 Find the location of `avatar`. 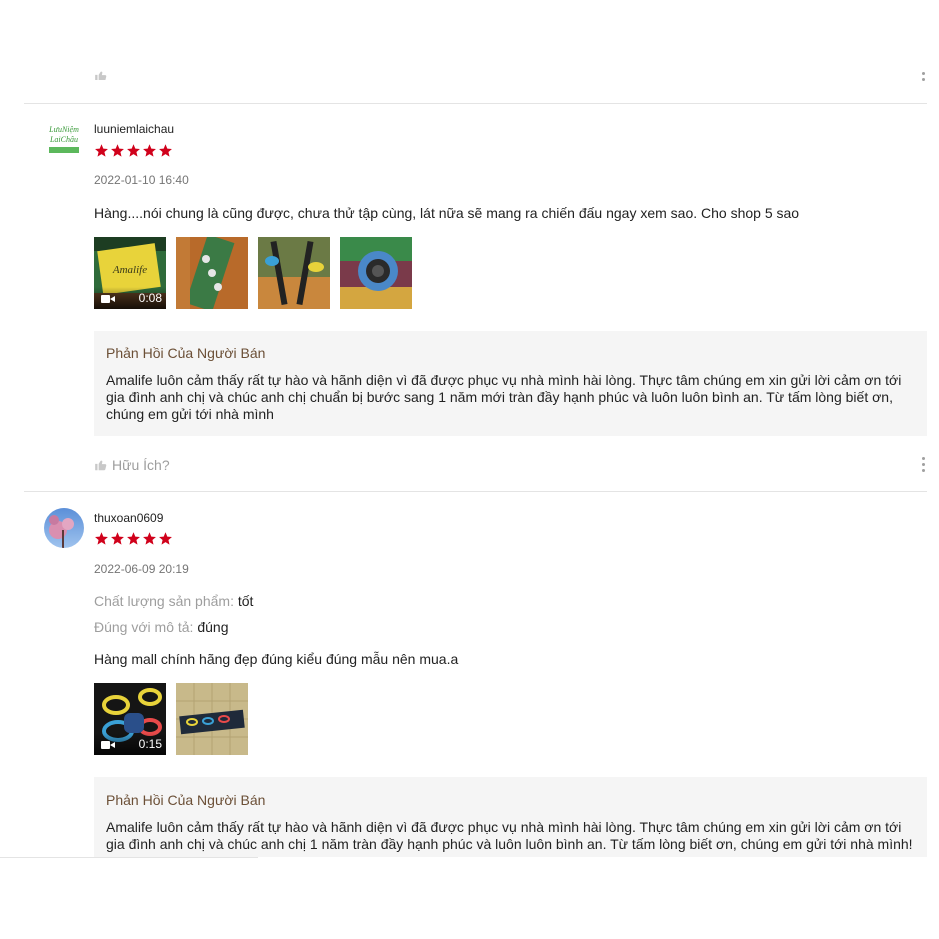

avatar is located at coordinates (64, 528).